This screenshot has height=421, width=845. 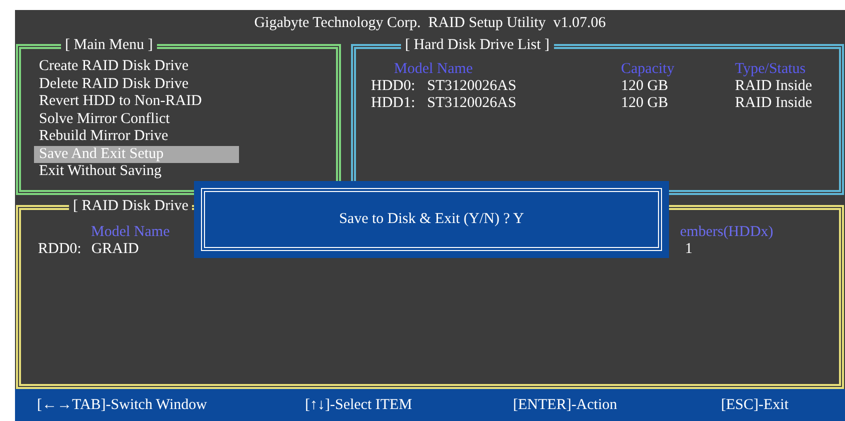 I want to click on table-cell-text: 1, so click(x=689, y=249).